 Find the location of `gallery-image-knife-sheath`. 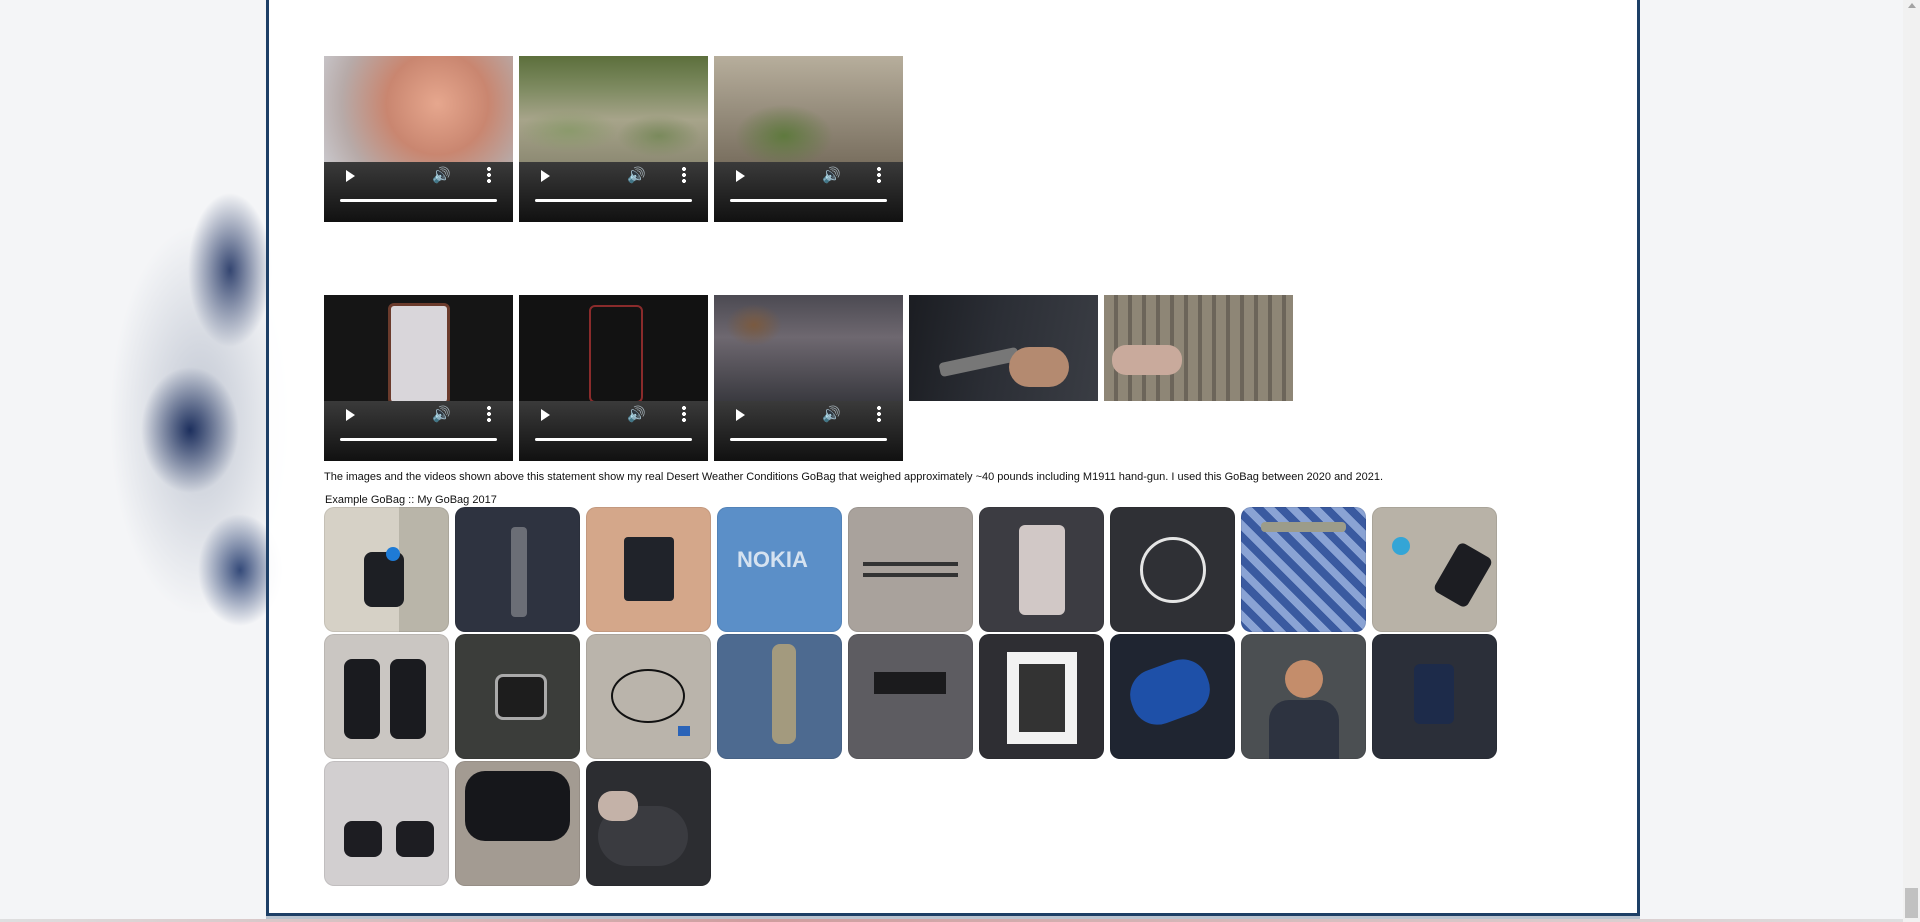

gallery-image-knife-sheath is located at coordinates (779, 696).